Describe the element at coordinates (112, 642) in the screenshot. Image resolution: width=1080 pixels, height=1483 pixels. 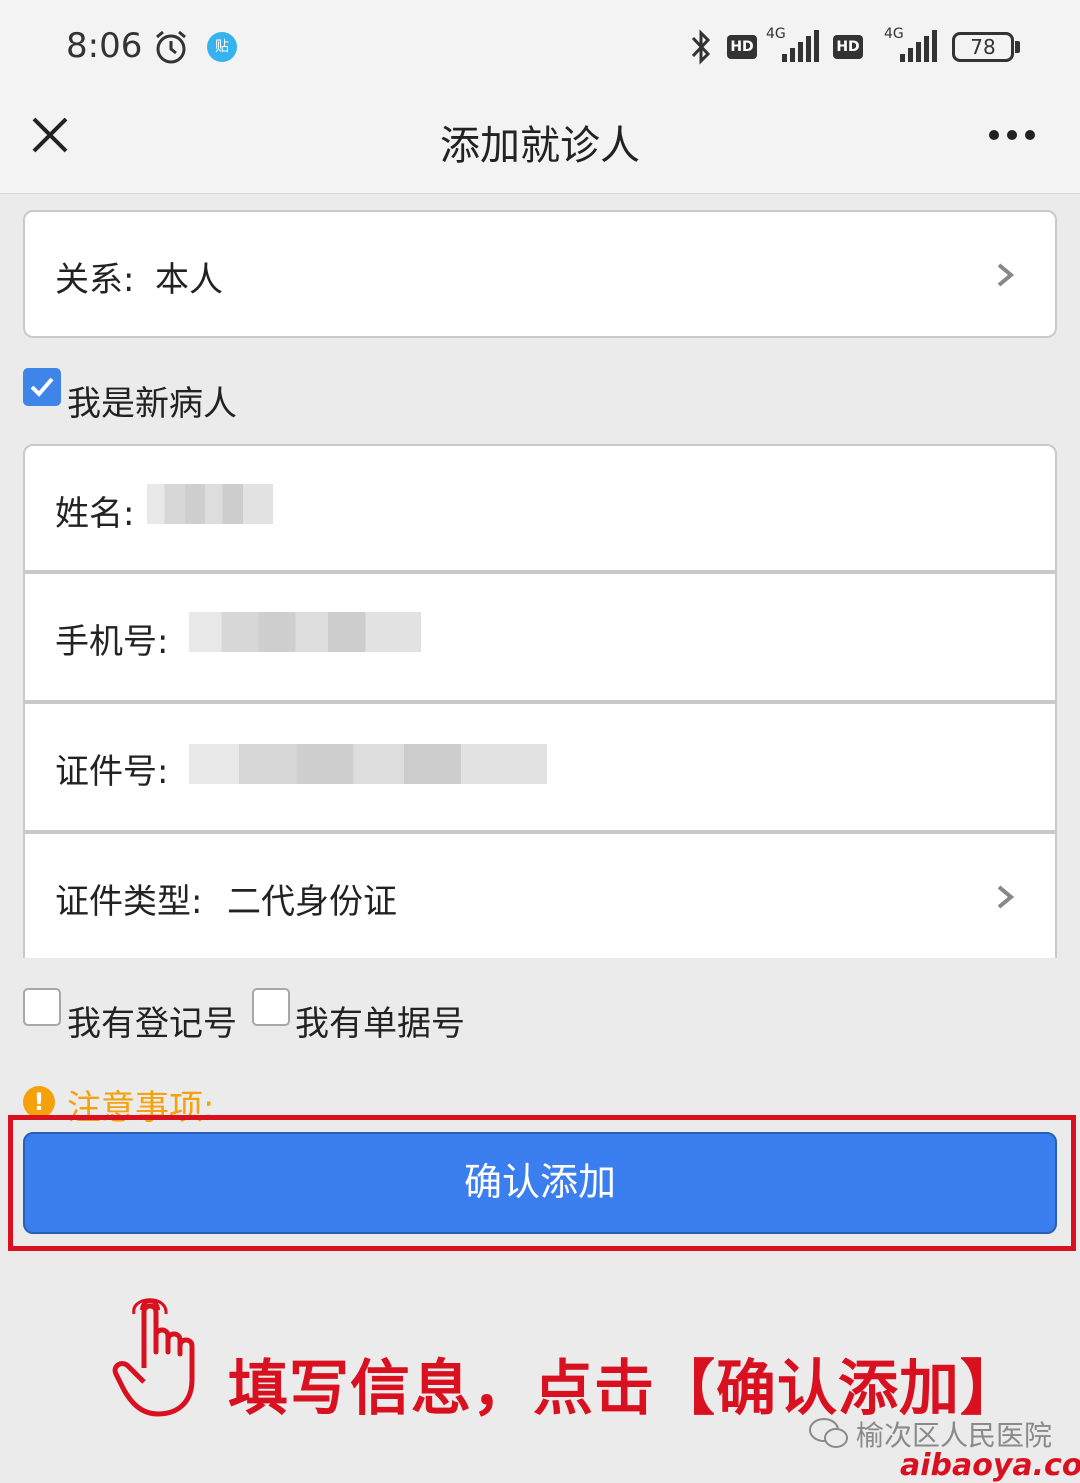
I see `phone-label: 手机号:` at that location.